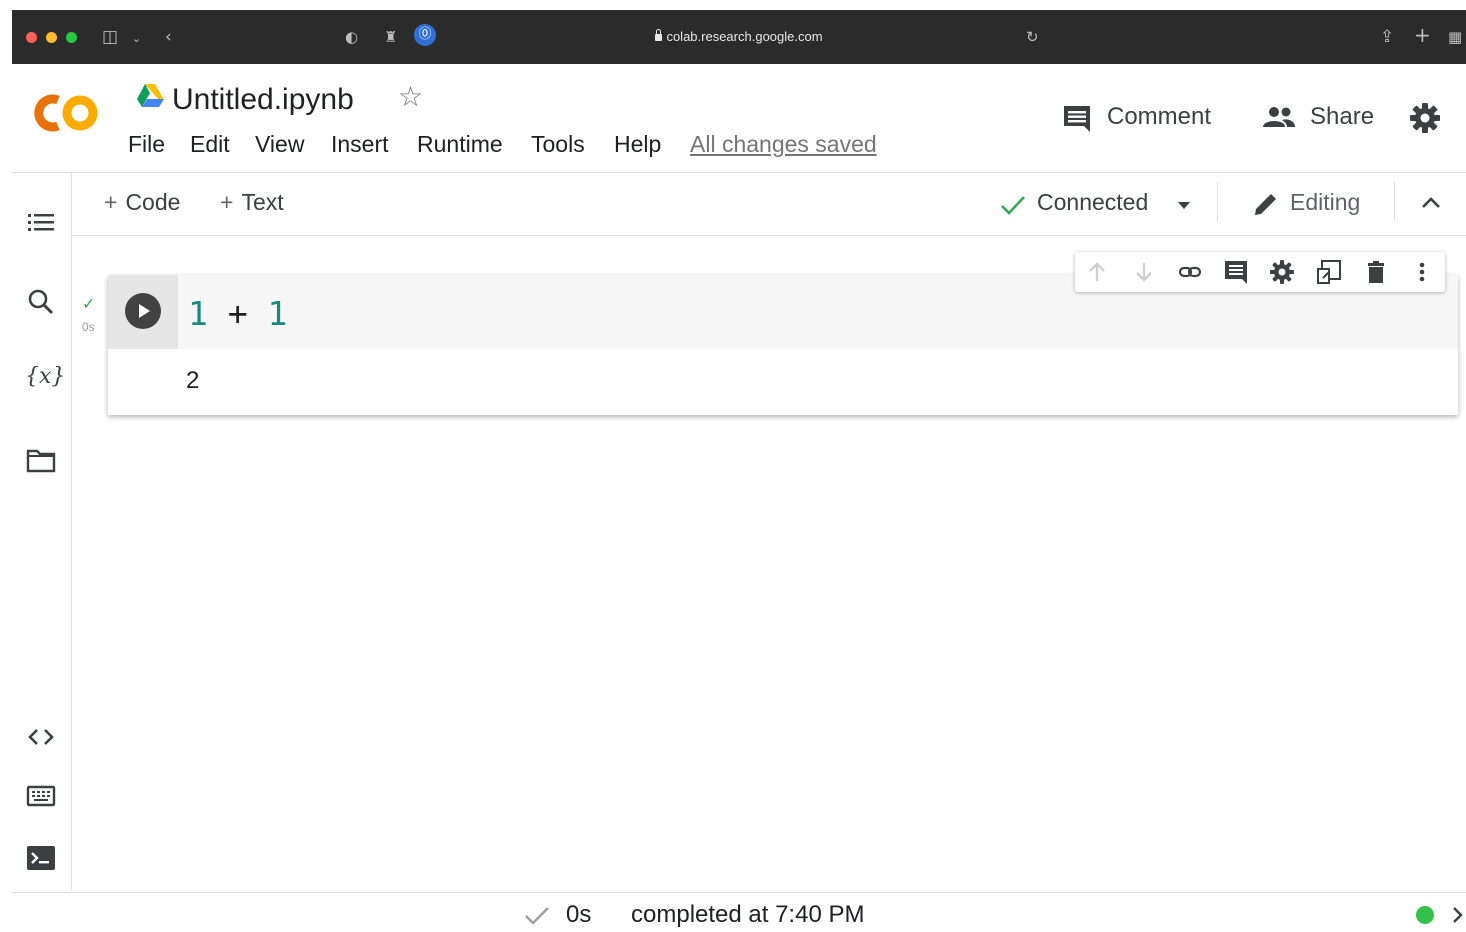  I want to click on cell-exec-time: 0s, so click(88, 327).